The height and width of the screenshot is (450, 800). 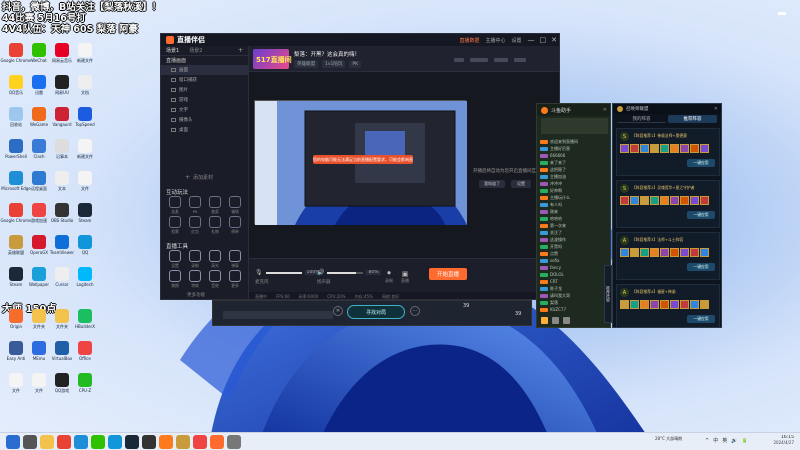 What do you see at coordinates (235, 259) in the screenshot?
I see `tool-item: 弹幕` at bounding box center [235, 259].